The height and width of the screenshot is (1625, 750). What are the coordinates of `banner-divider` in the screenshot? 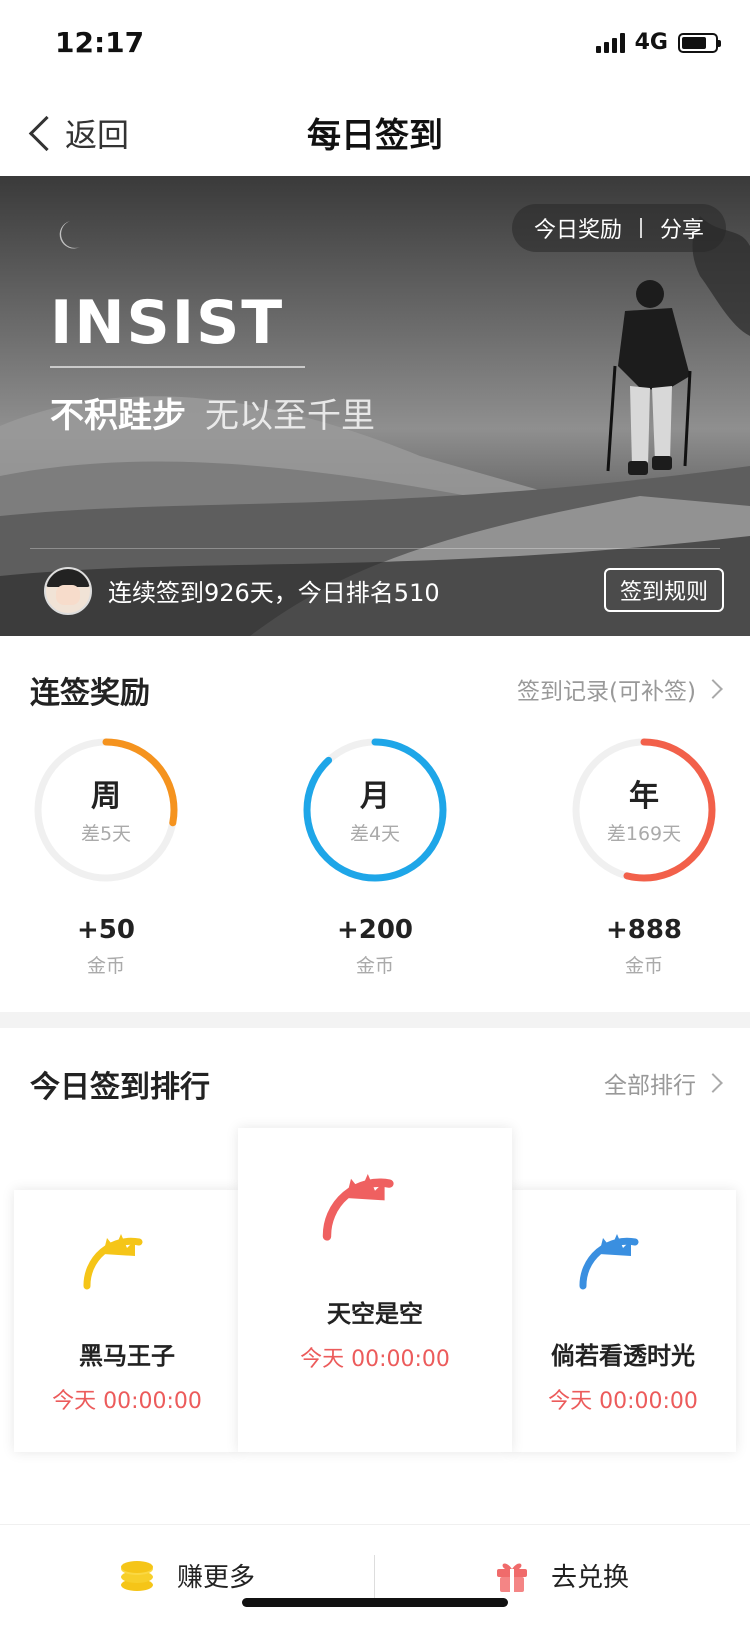 It's located at (375, 548).